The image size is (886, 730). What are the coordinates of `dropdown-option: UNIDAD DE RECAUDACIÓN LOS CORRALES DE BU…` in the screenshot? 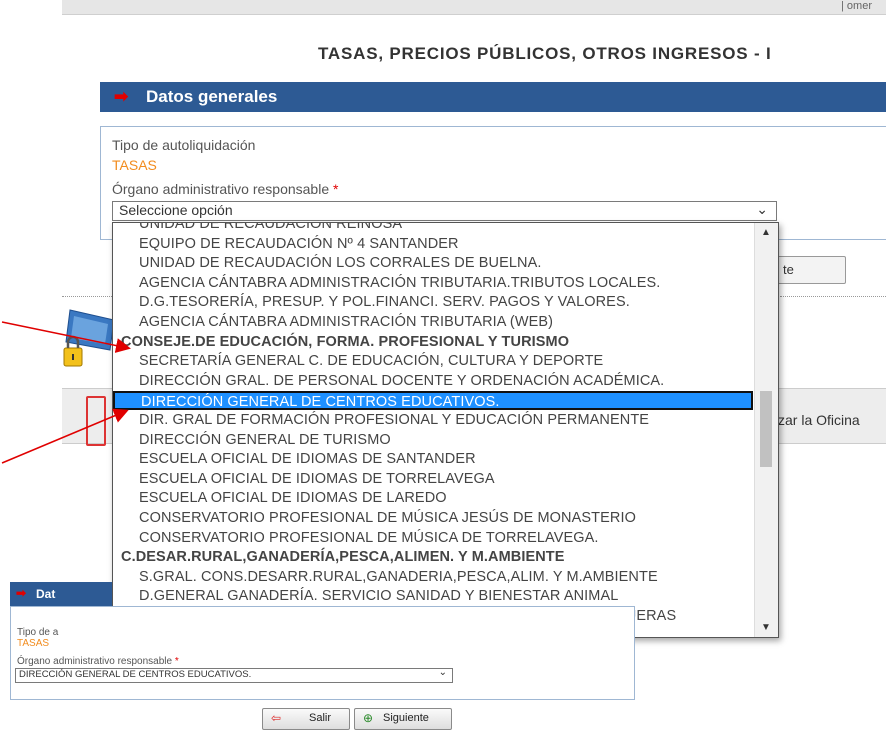 It's located at (433, 263).